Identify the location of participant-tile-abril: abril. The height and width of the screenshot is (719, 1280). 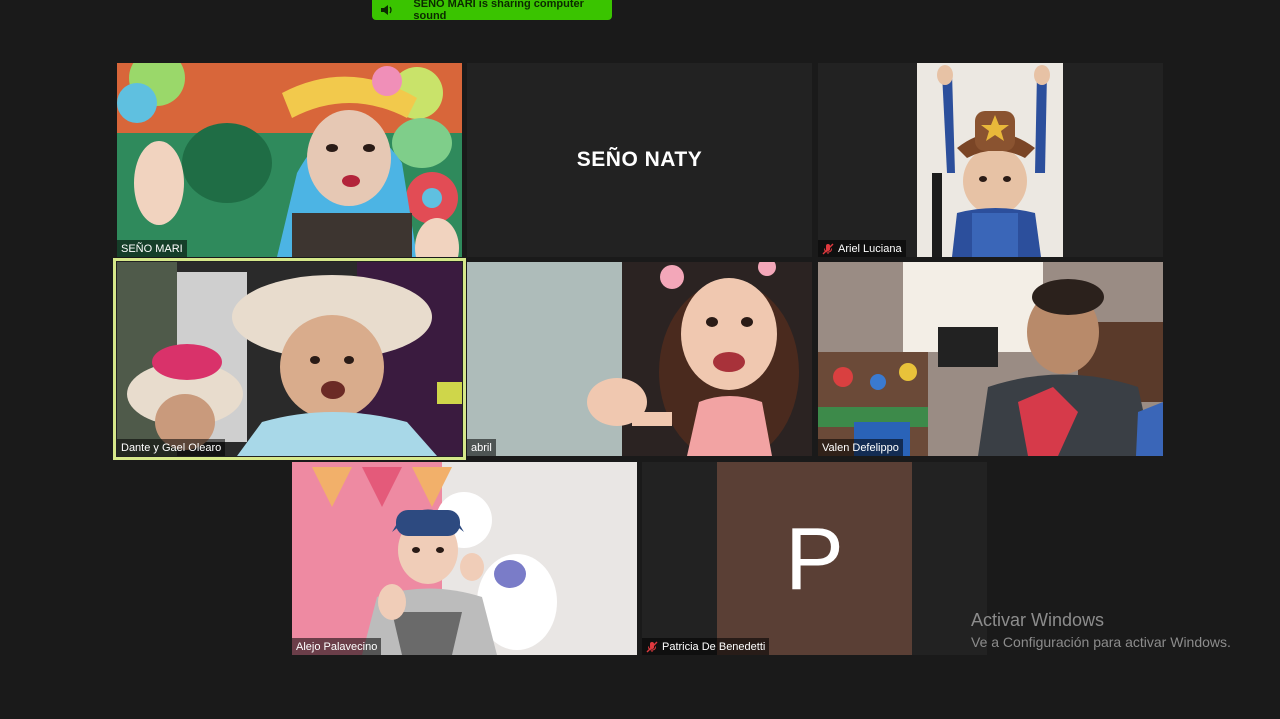
(639, 359).